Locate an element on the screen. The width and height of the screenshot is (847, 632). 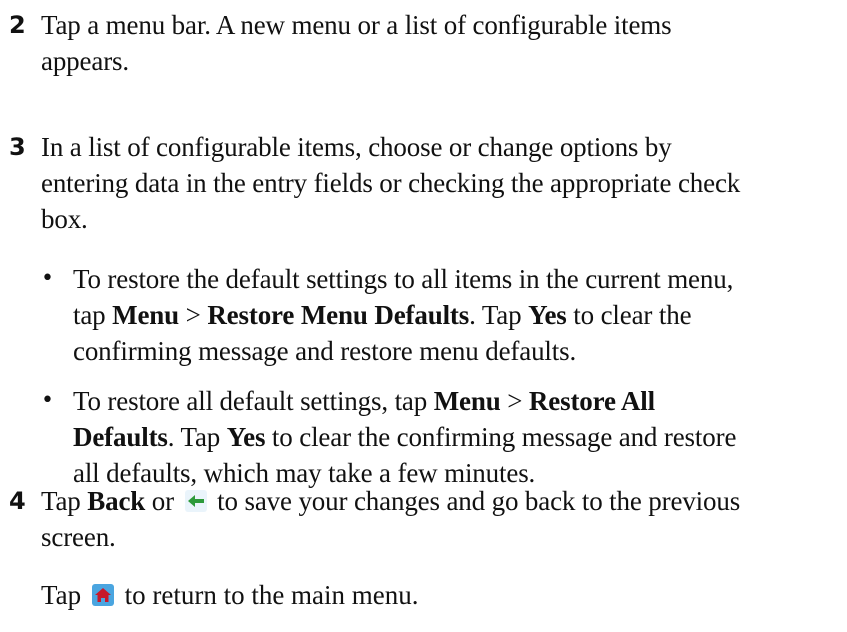
defaults-label: Defaults is located at coordinates (120, 437).